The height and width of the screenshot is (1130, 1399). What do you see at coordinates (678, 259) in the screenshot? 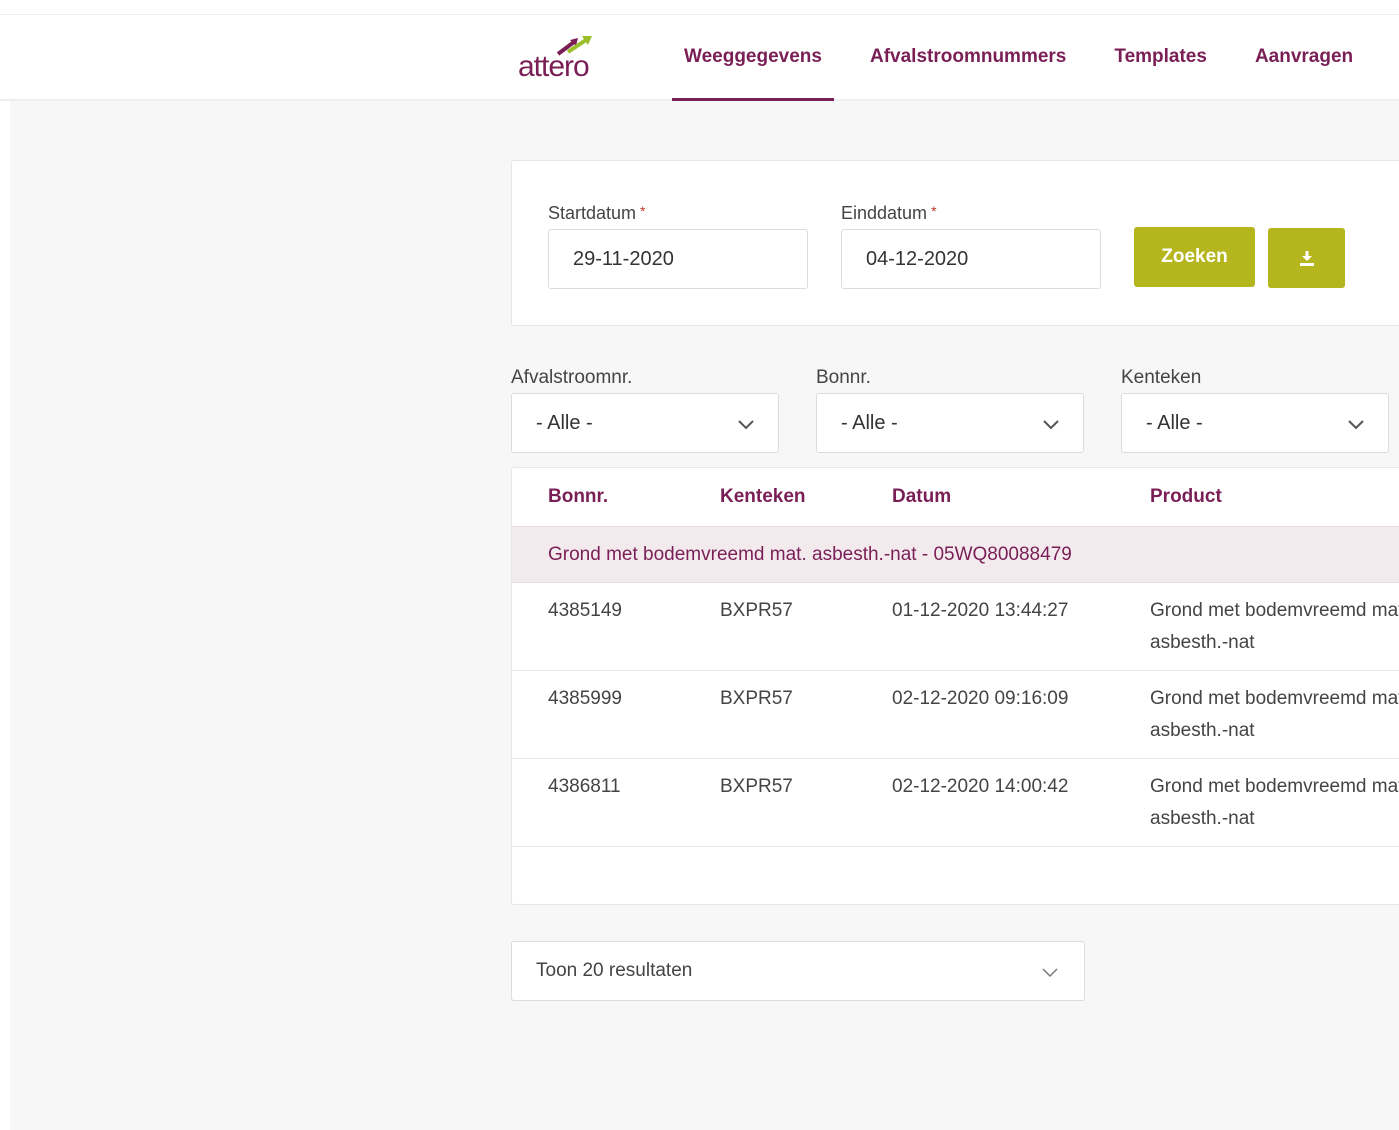
I see `start-date-input` at bounding box center [678, 259].